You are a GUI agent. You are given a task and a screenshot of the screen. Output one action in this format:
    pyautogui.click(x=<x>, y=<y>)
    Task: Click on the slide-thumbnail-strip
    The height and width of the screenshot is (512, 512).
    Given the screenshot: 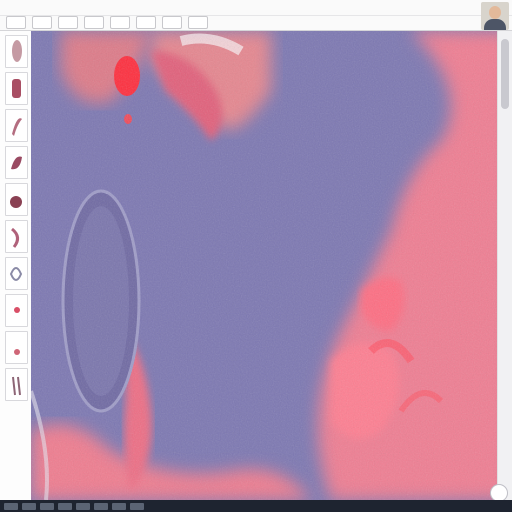 What is the action you would take?
    pyautogui.click(x=16, y=265)
    